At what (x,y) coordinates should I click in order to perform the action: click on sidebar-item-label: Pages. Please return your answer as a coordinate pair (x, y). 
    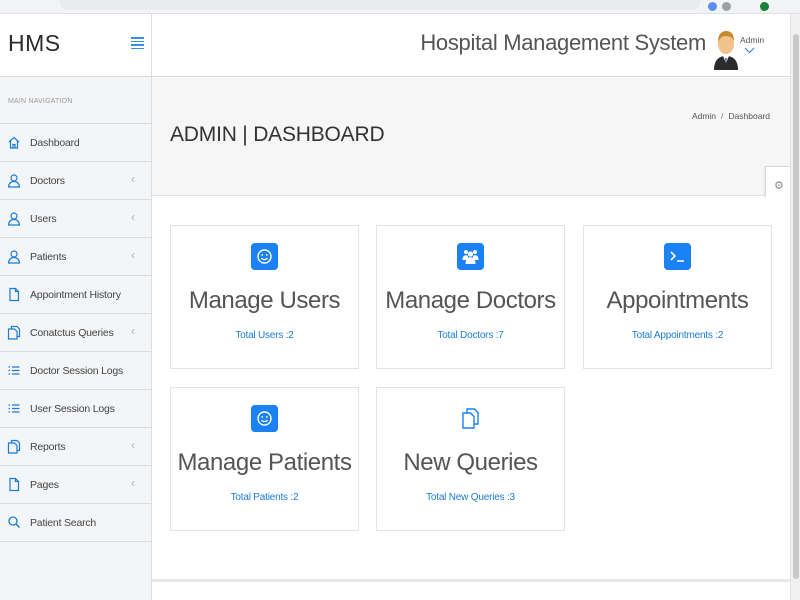
    Looking at the image, I should click on (44, 485).